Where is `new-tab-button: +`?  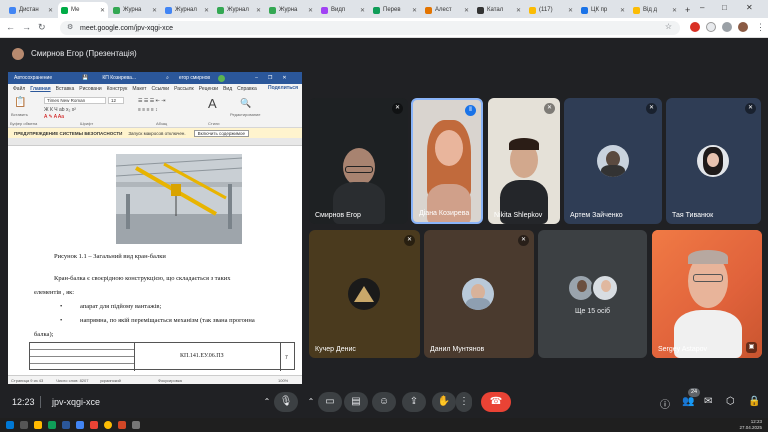
new-tab-button: + is located at coordinates (689, 10).